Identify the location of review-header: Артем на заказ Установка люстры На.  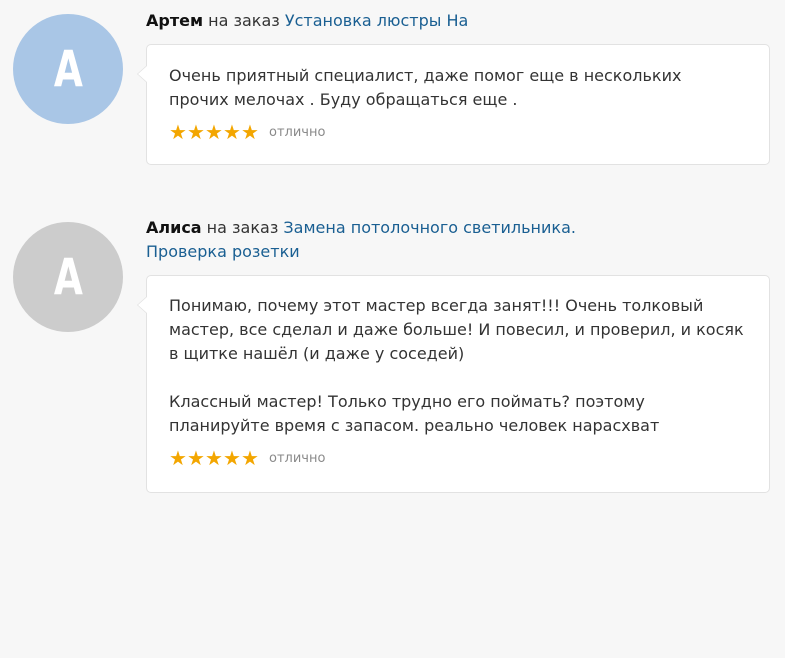
(455, 21).